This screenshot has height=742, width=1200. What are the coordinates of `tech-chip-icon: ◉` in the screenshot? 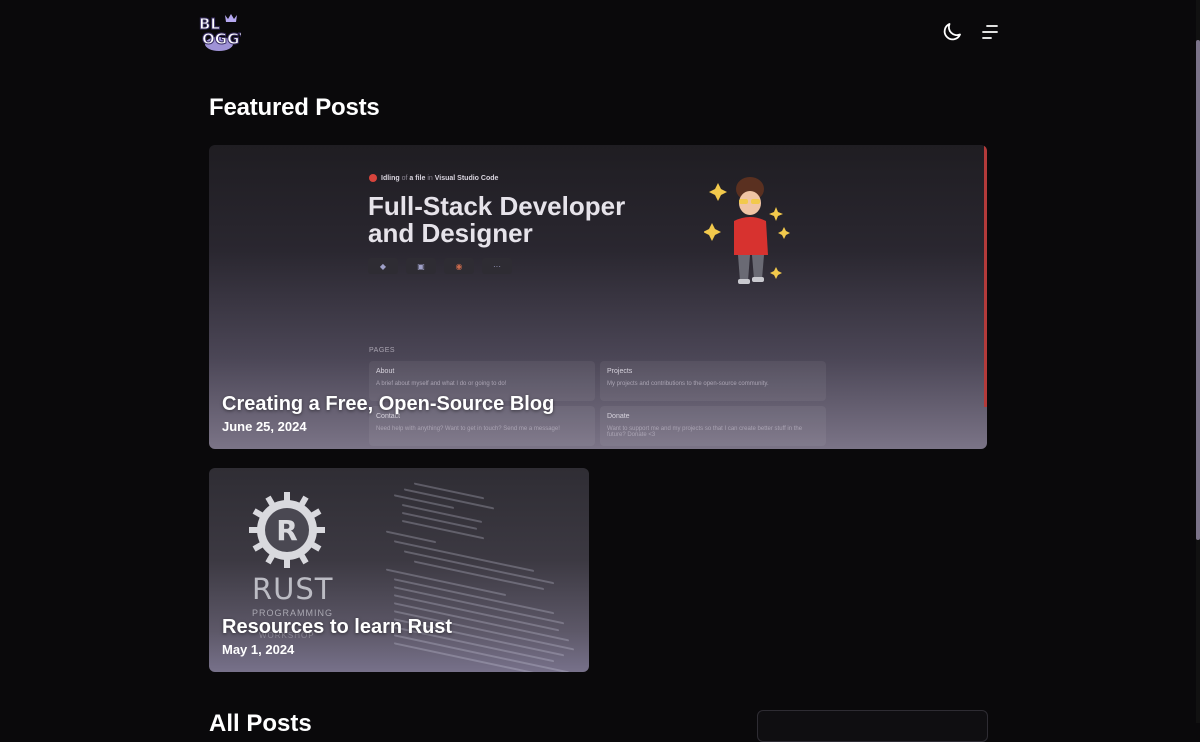 It's located at (459, 266).